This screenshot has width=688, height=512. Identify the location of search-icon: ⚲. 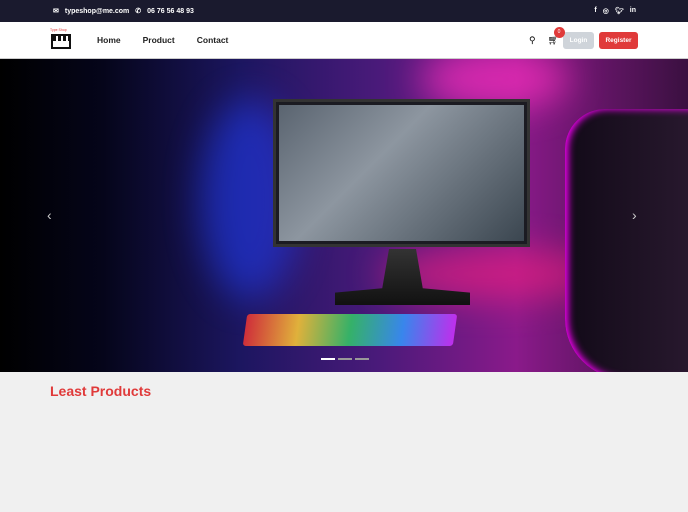
(532, 40).